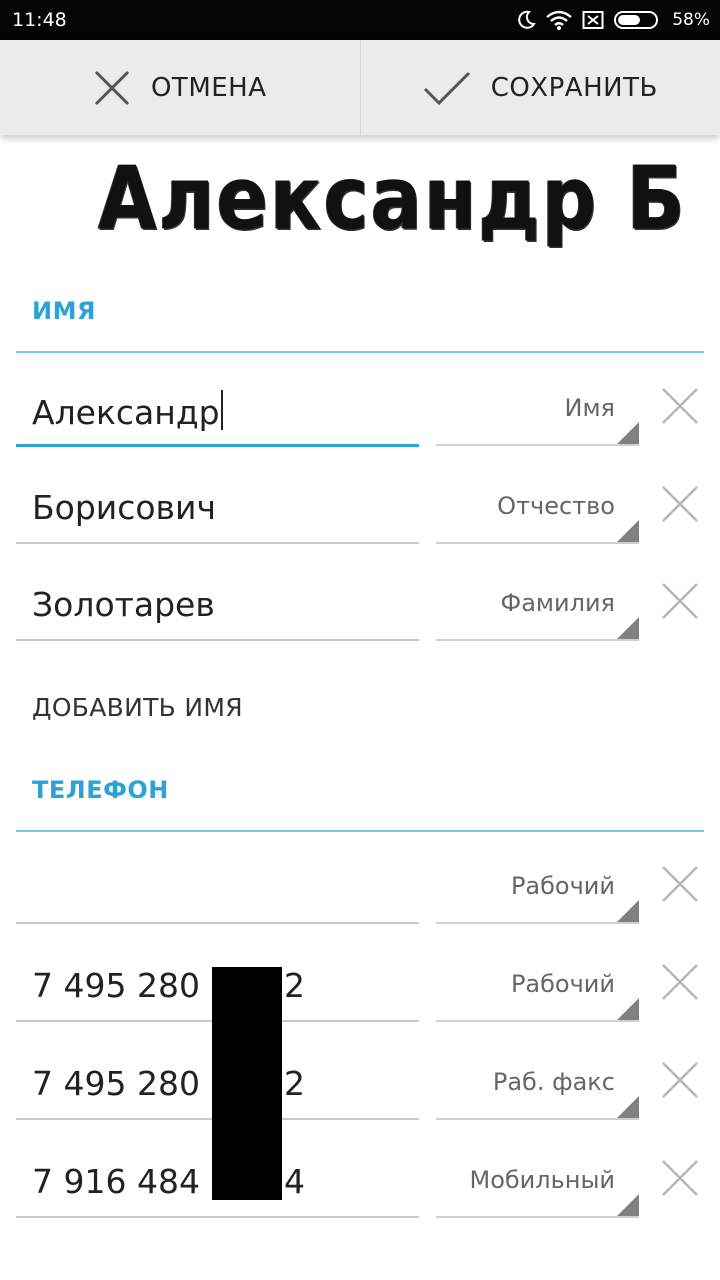 The image size is (720, 1280). I want to click on cancel-label: ОТМЕНА, so click(208, 87).